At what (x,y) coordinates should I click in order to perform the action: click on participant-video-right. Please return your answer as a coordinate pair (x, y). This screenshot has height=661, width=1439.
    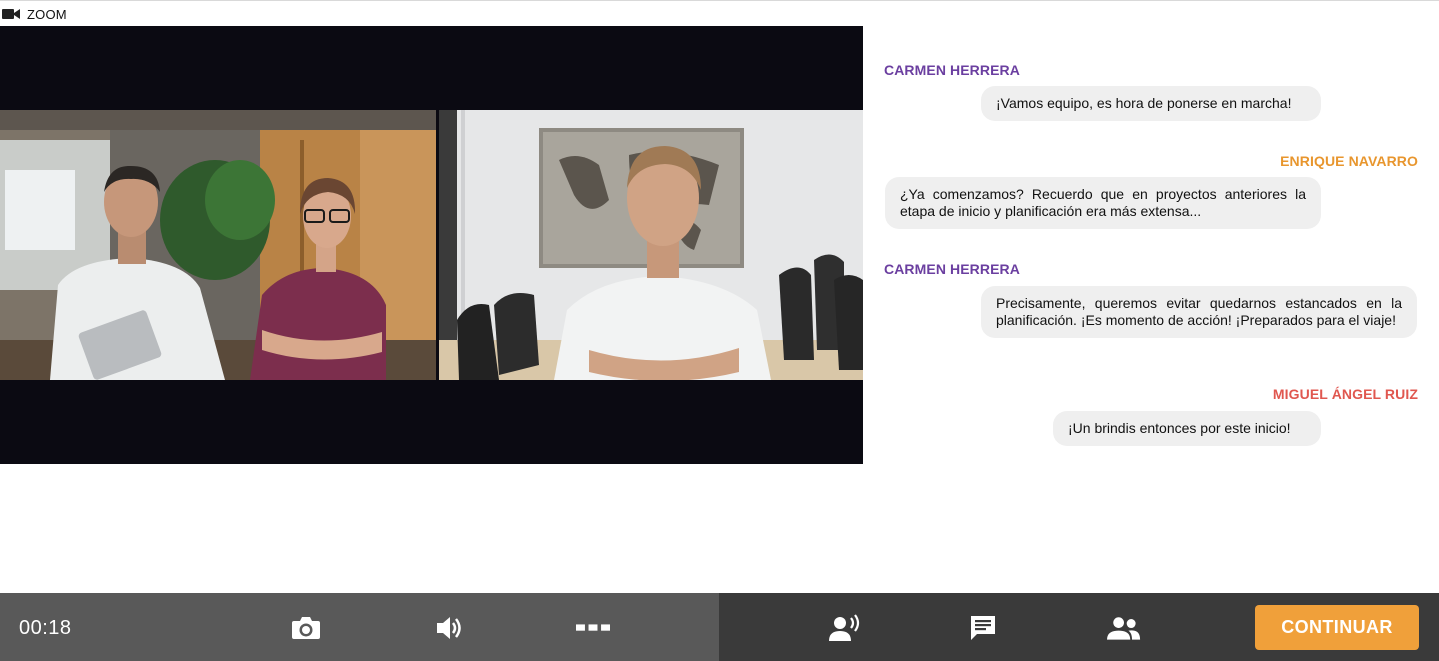
    Looking at the image, I should click on (651, 245).